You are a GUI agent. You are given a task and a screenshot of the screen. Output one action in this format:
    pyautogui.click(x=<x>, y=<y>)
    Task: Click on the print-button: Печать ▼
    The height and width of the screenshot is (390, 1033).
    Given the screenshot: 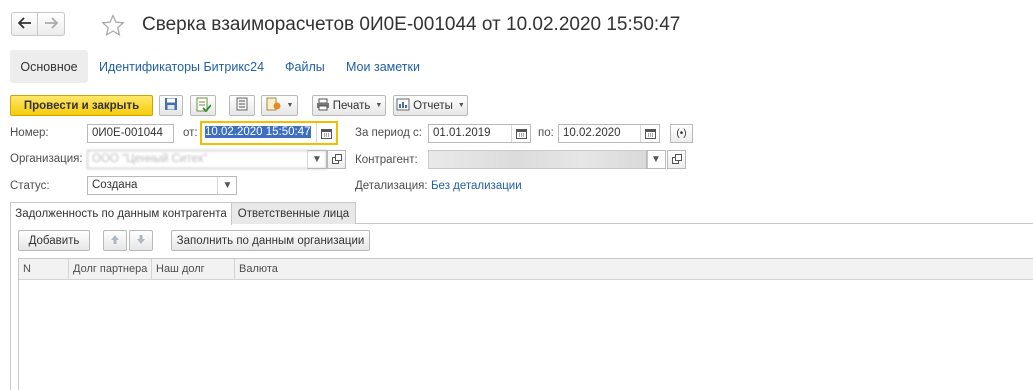 What is the action you would take?
    pyautogui.click(x=349, y=105)
    